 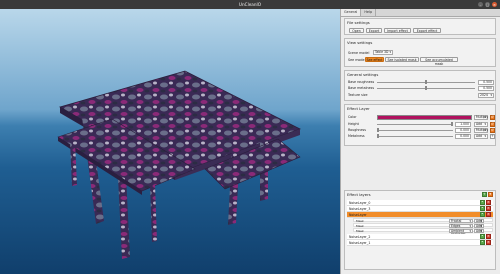 What do you see at coordinates (360, 42) in the screenshot?
I see `view-settings-title: View settings` at bounding box center [360, 42].